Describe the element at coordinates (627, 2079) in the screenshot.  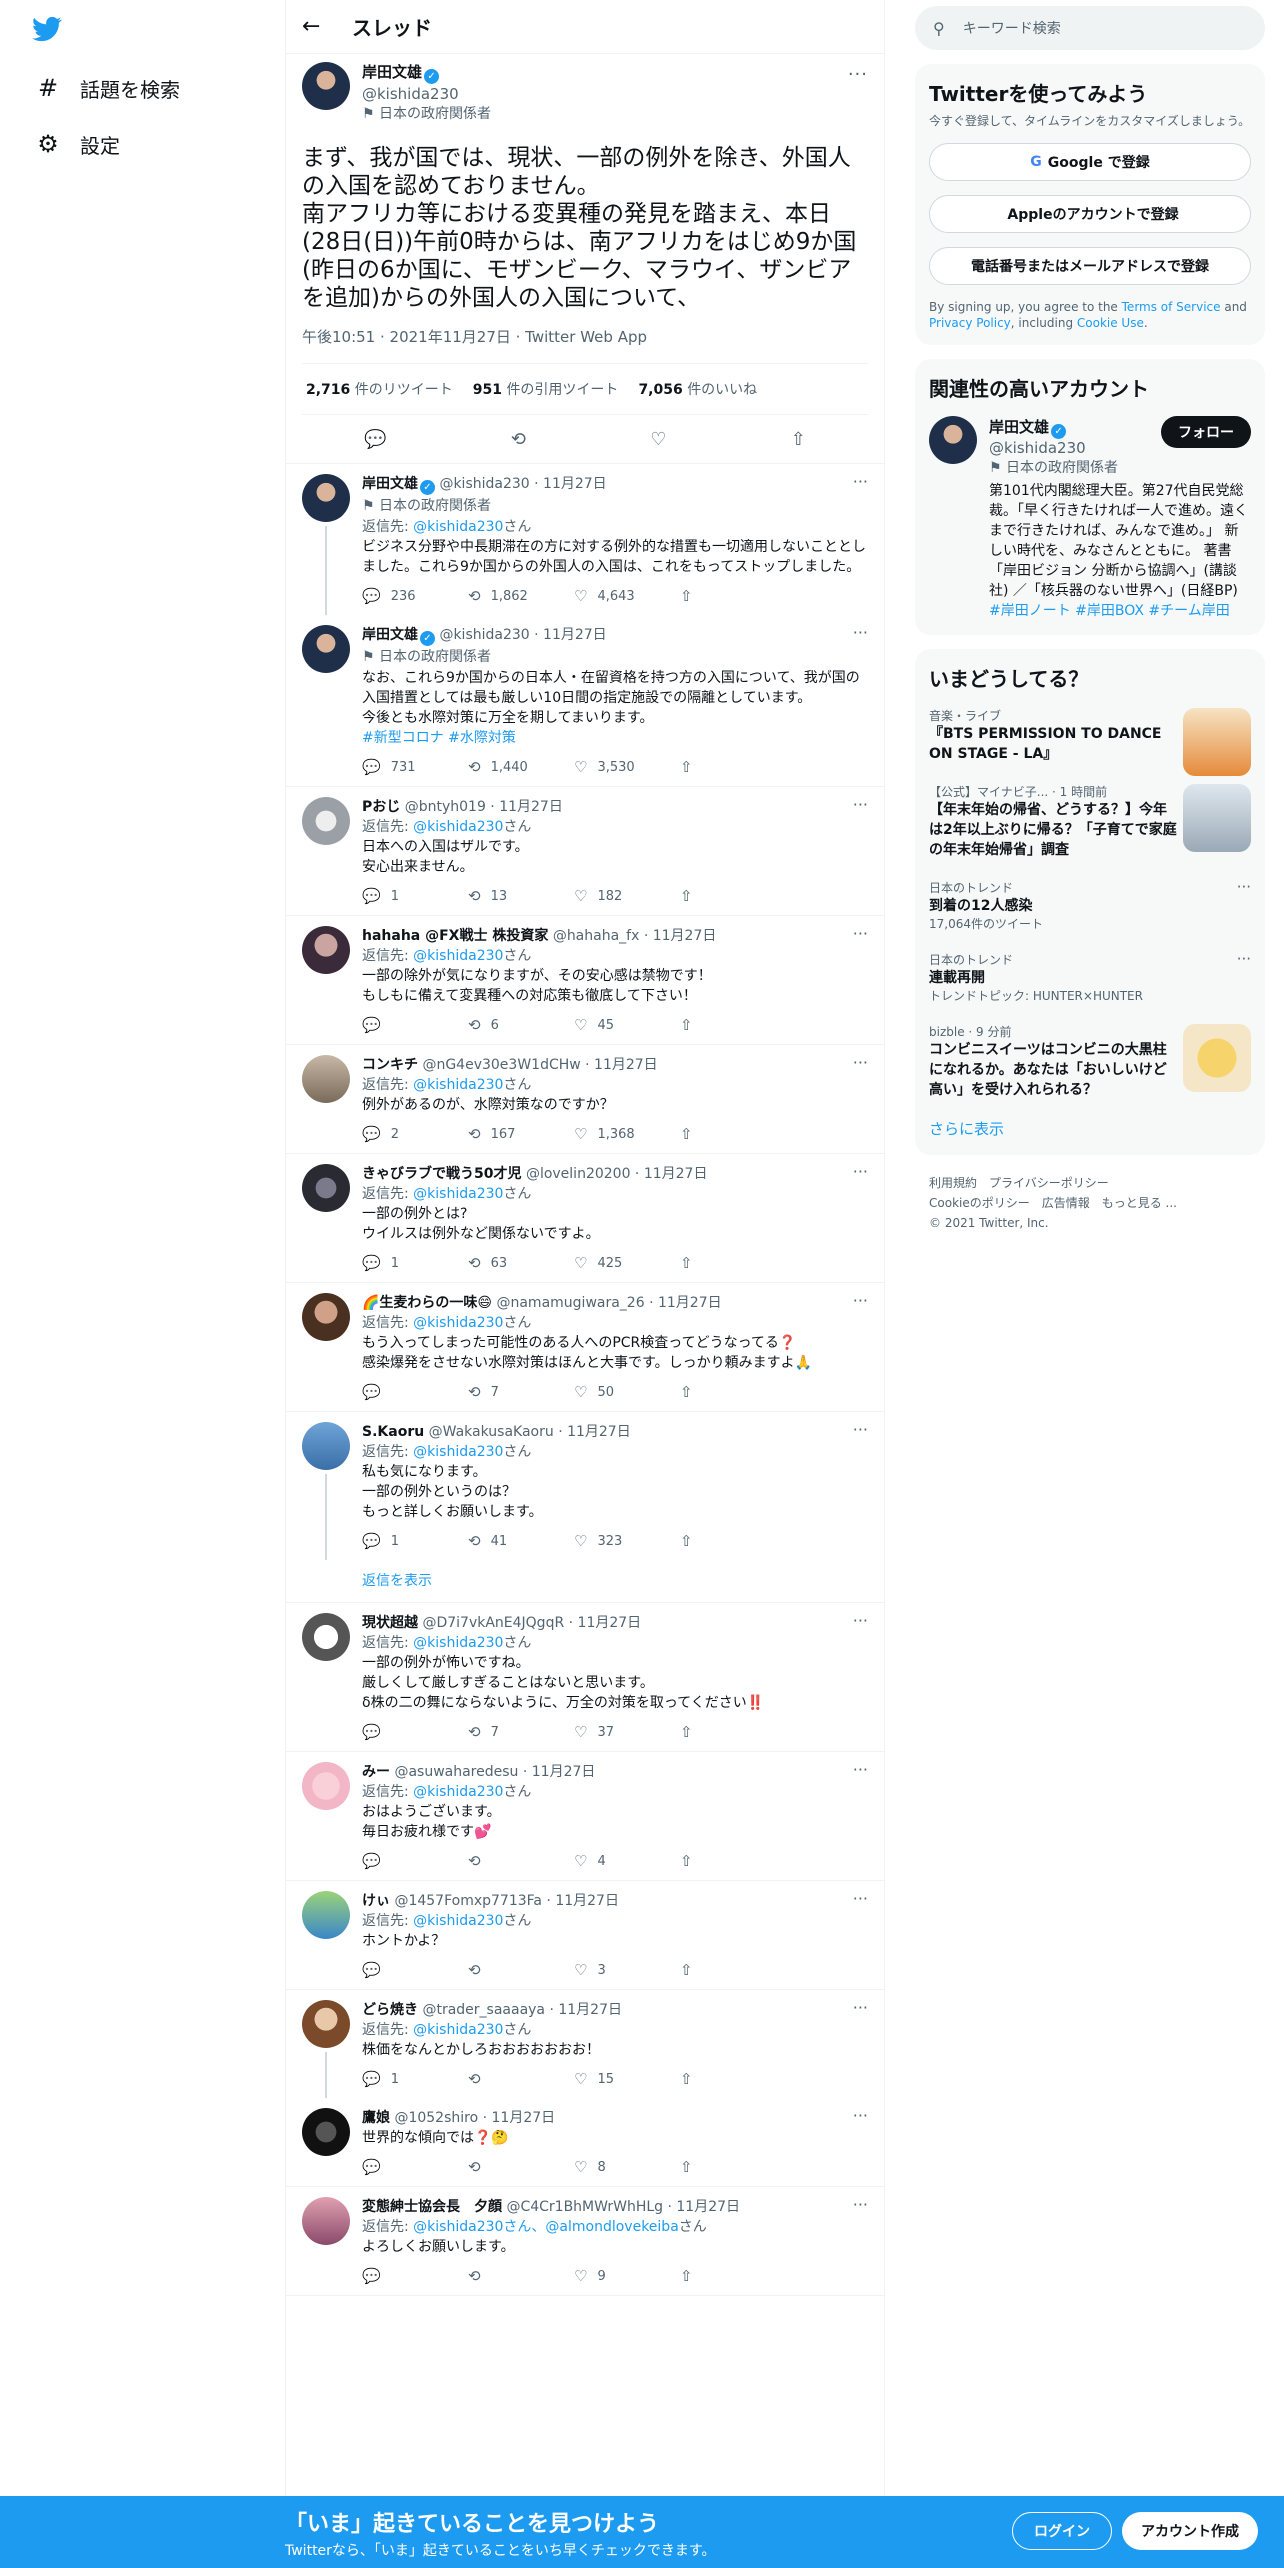
I see `like-button: ♡ 15` at that location.